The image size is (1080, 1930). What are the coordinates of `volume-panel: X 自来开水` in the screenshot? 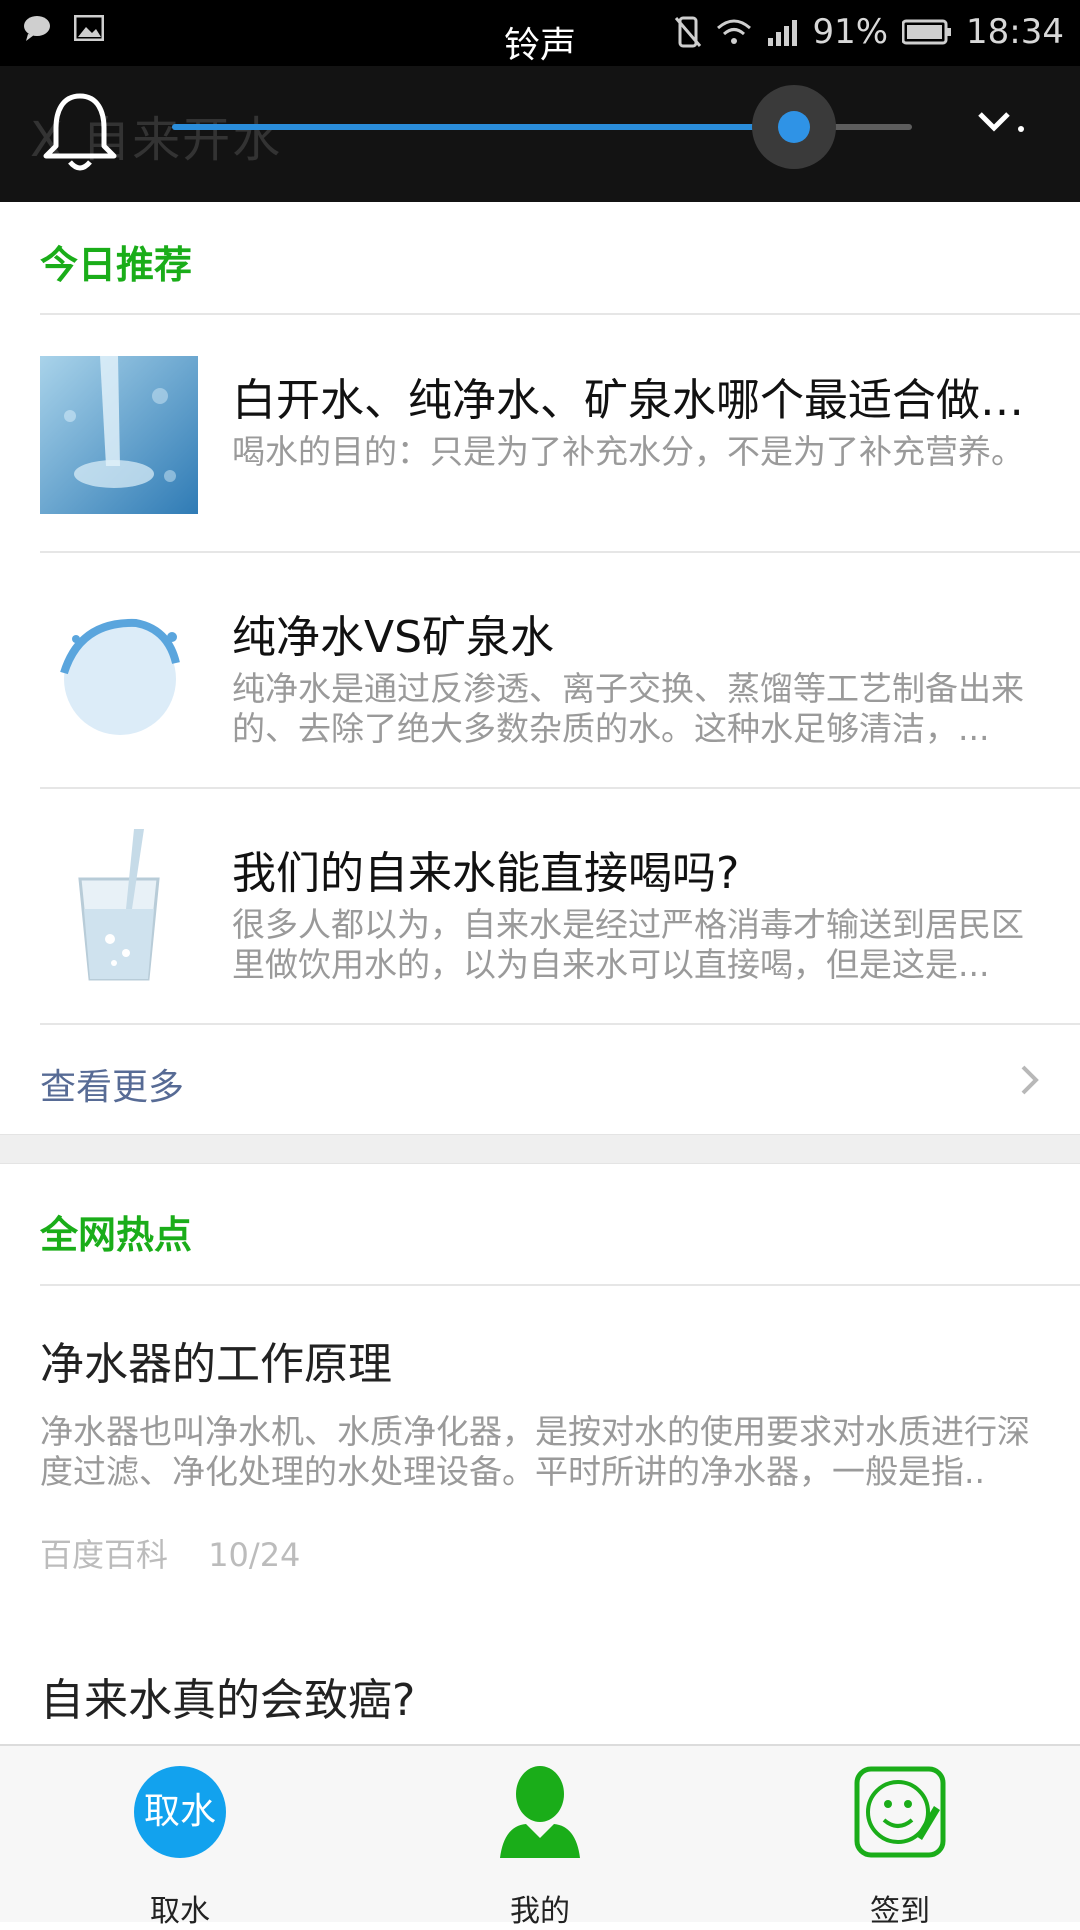 It's located at (540, 134).